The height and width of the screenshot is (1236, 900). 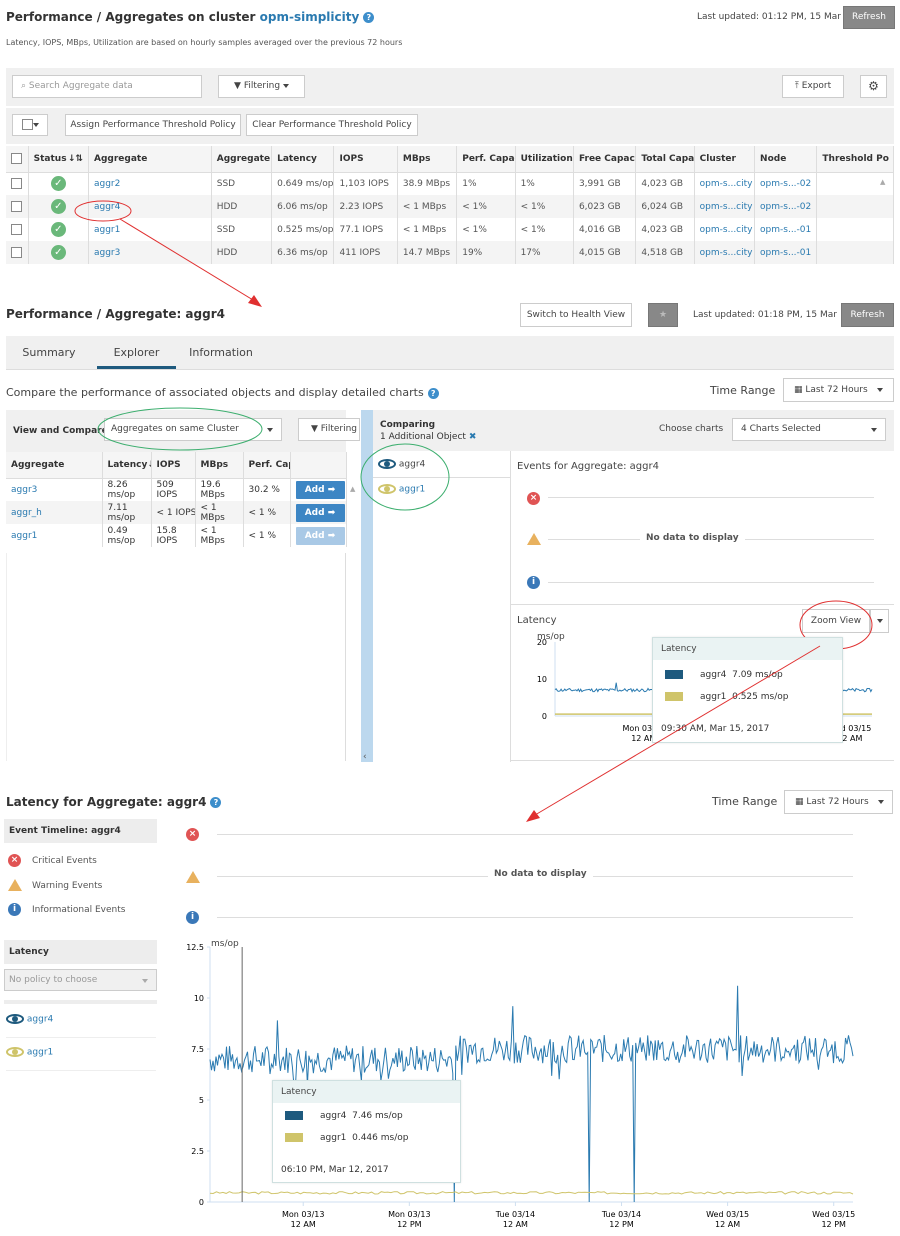 I want to click on aggregate-link: aggr2, so click(x=107, y=184).